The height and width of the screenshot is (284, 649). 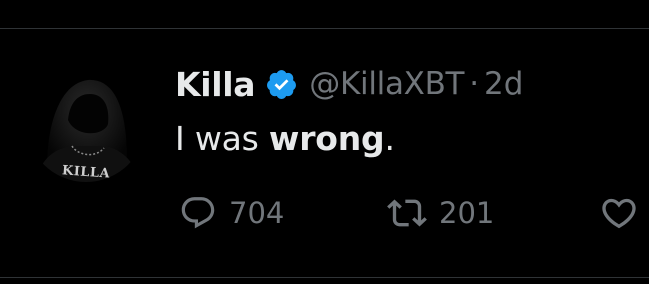 I want to click on divider-top, so click(x=324, y=28).